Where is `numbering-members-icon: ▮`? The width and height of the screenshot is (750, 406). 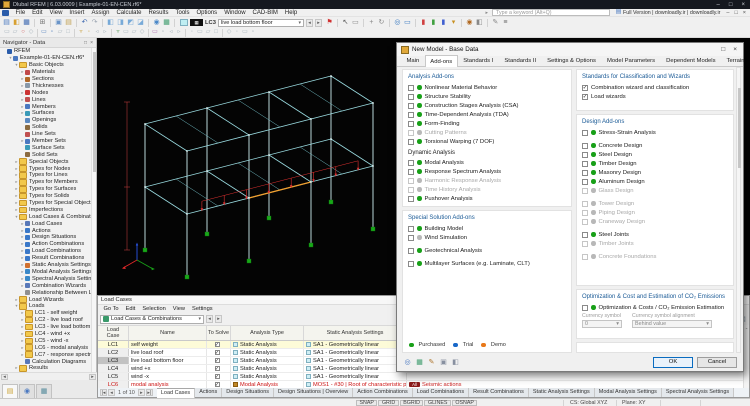
numbering-members-icon: ▮ is located at coordinates (423, 22).